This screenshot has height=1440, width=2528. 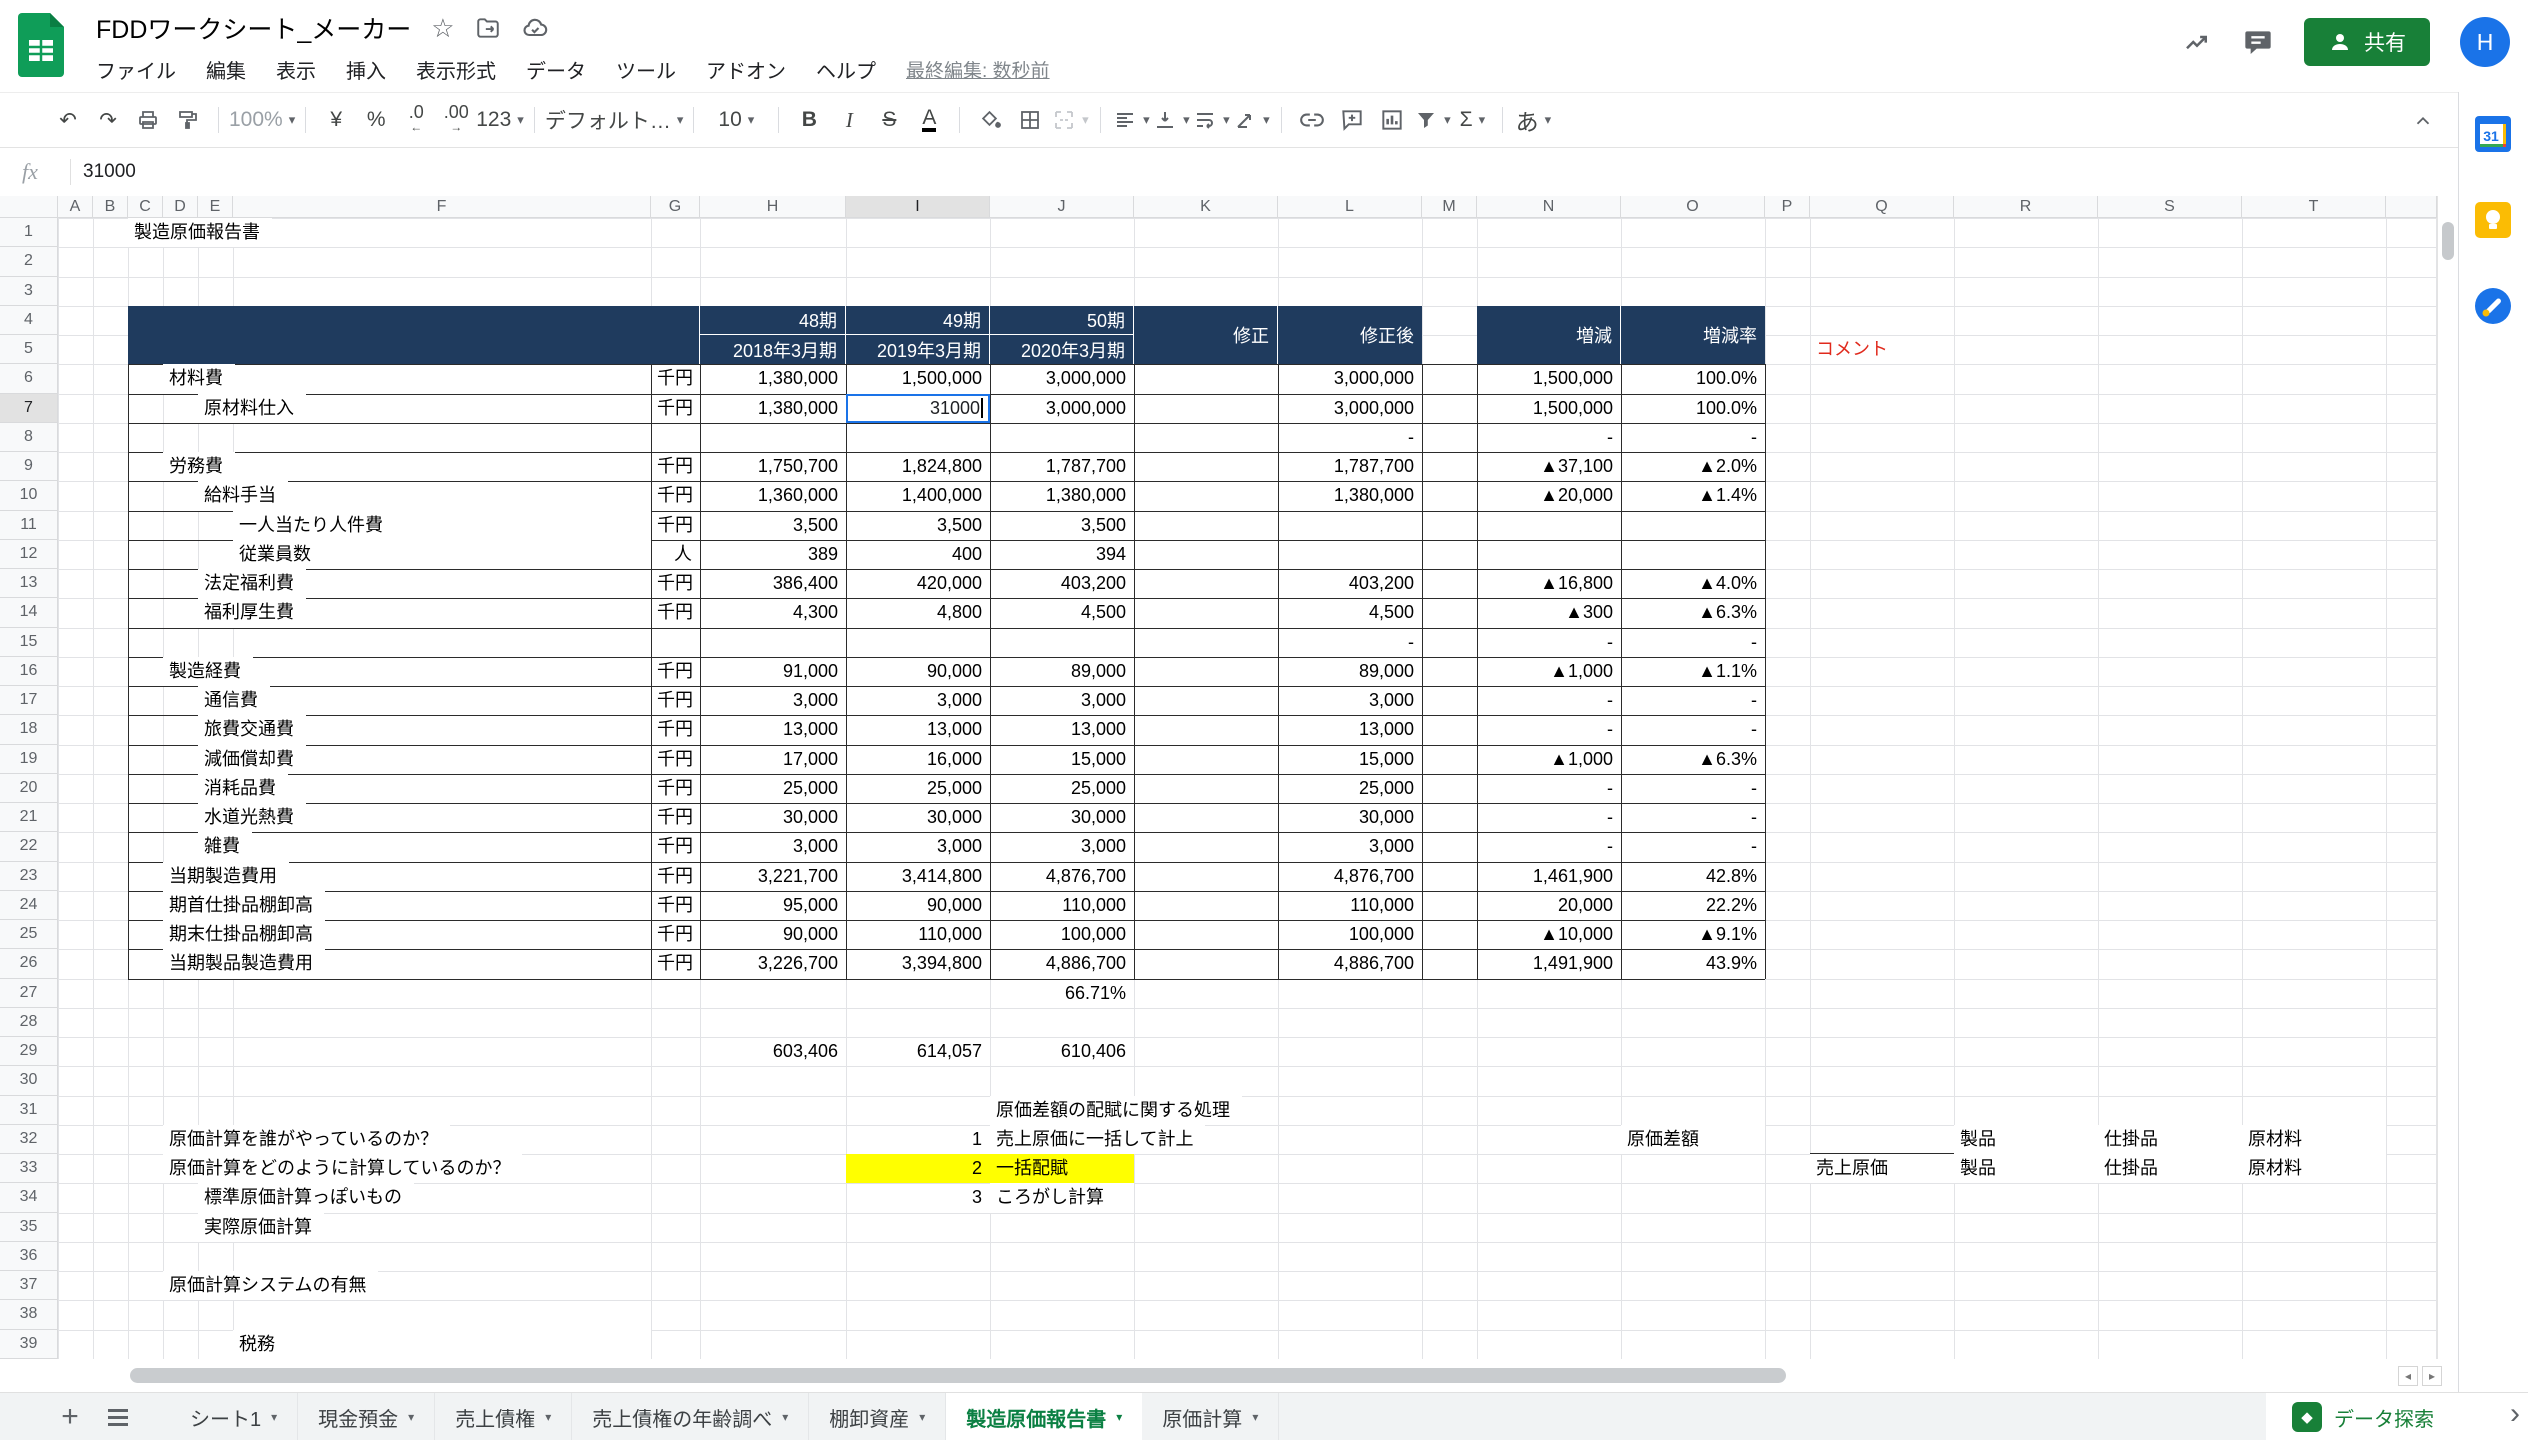 I want to click on column-header-J: J, so click(x=1062, y=207).